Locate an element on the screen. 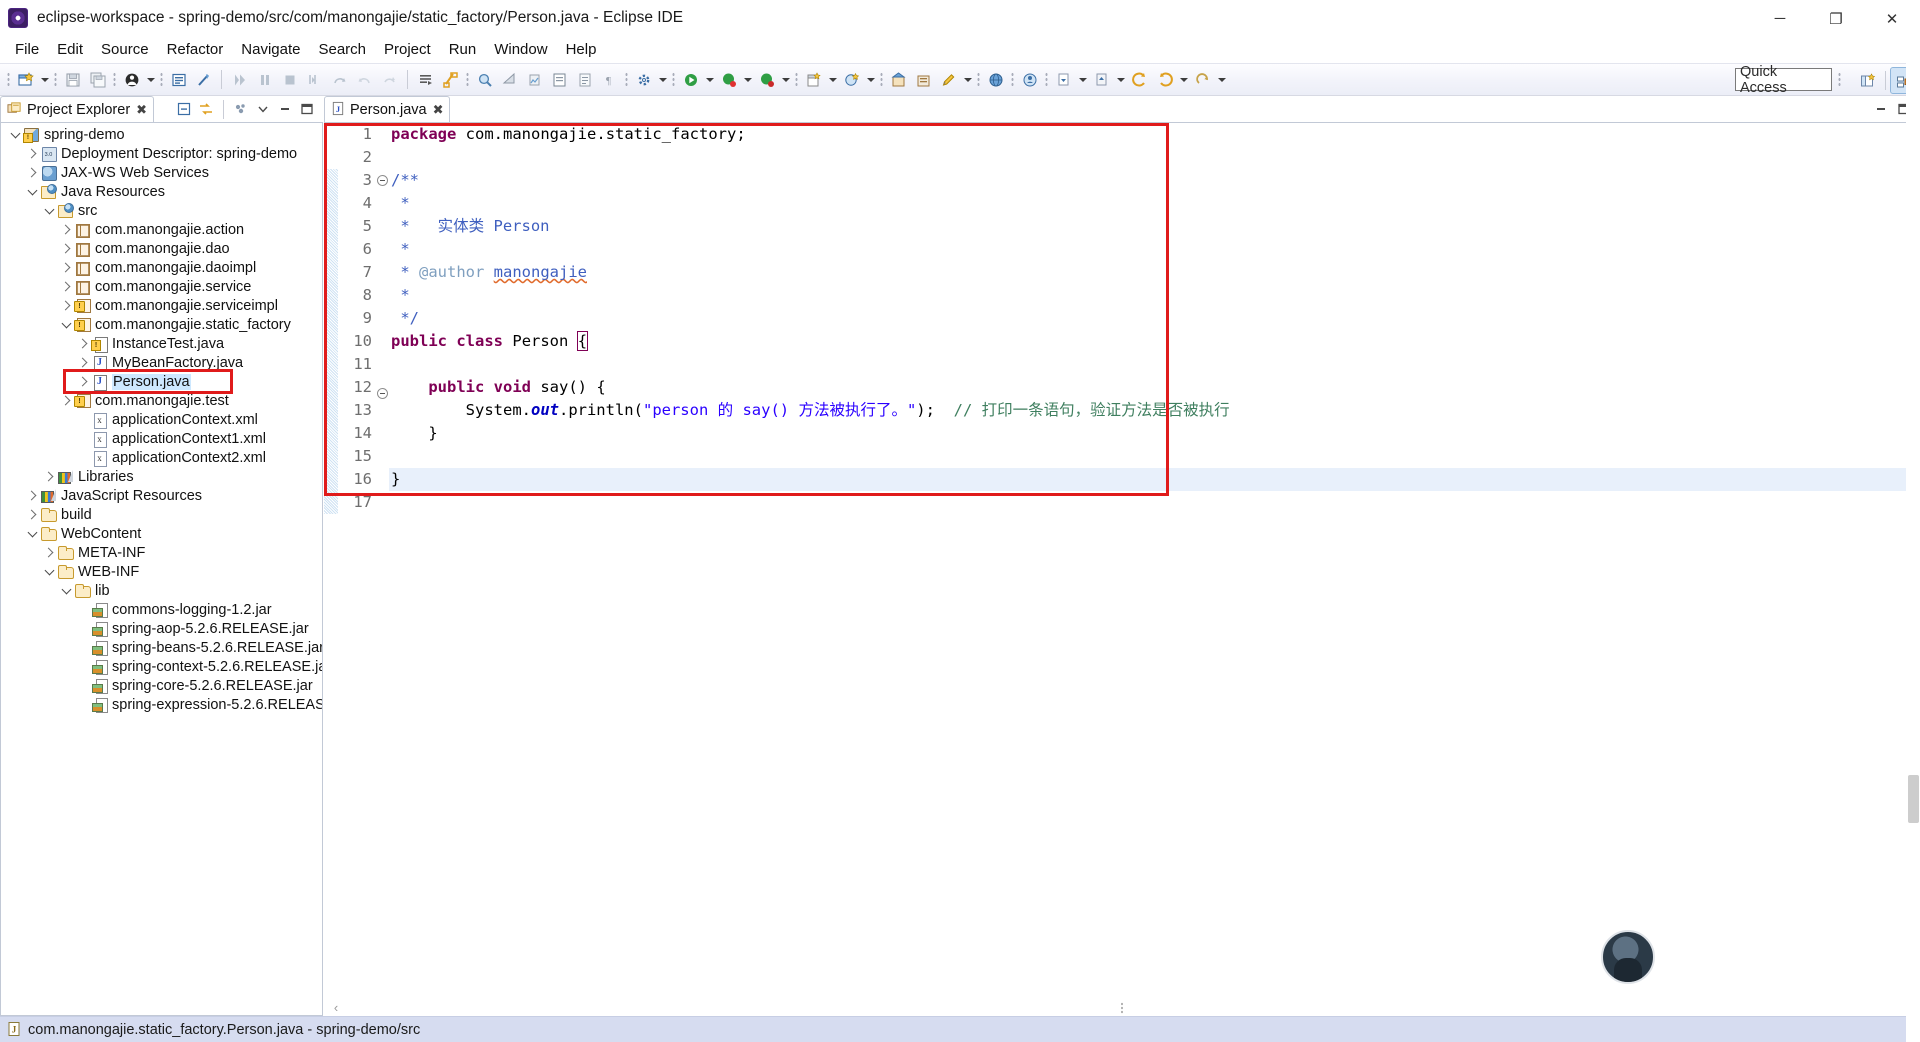 Image resolution: width=1920 pixels, height=1042 pixels. tree-item-spring-demo: spring-demo is located at coordinates (161, 134).